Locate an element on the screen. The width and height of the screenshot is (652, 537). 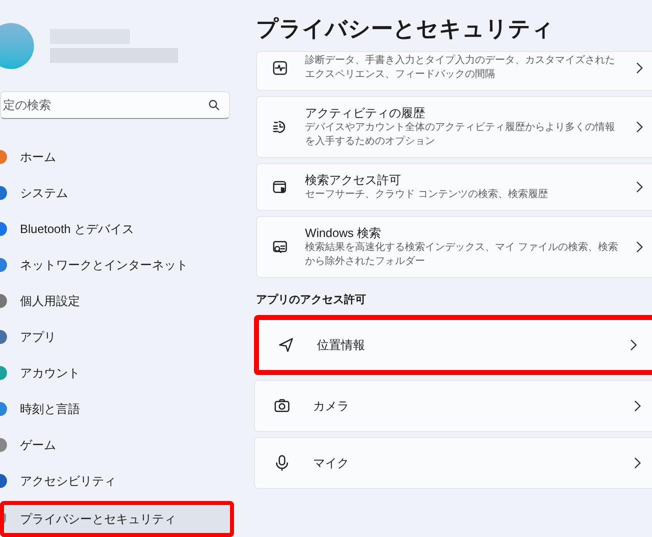
card-title: カメラ is located at coordinates (331, 406).